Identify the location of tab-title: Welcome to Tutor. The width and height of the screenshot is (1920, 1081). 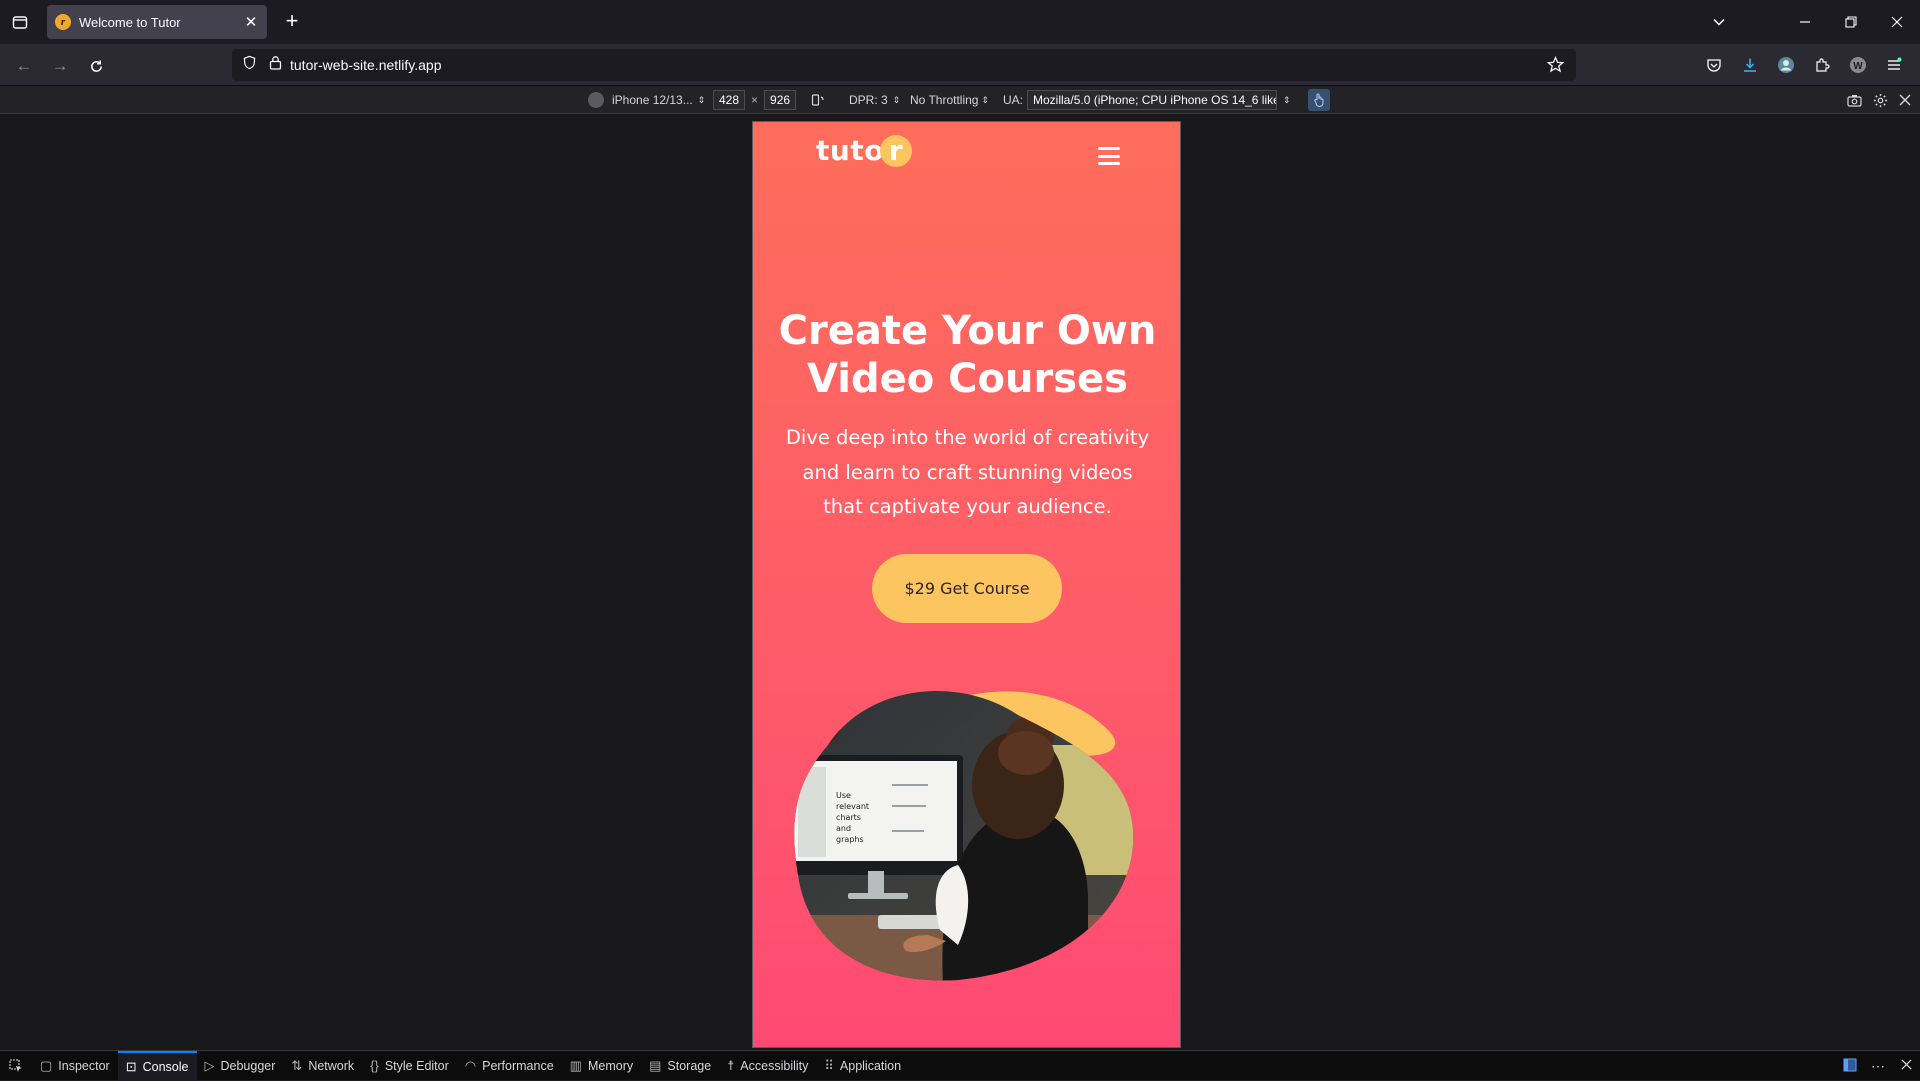
(130, 22).